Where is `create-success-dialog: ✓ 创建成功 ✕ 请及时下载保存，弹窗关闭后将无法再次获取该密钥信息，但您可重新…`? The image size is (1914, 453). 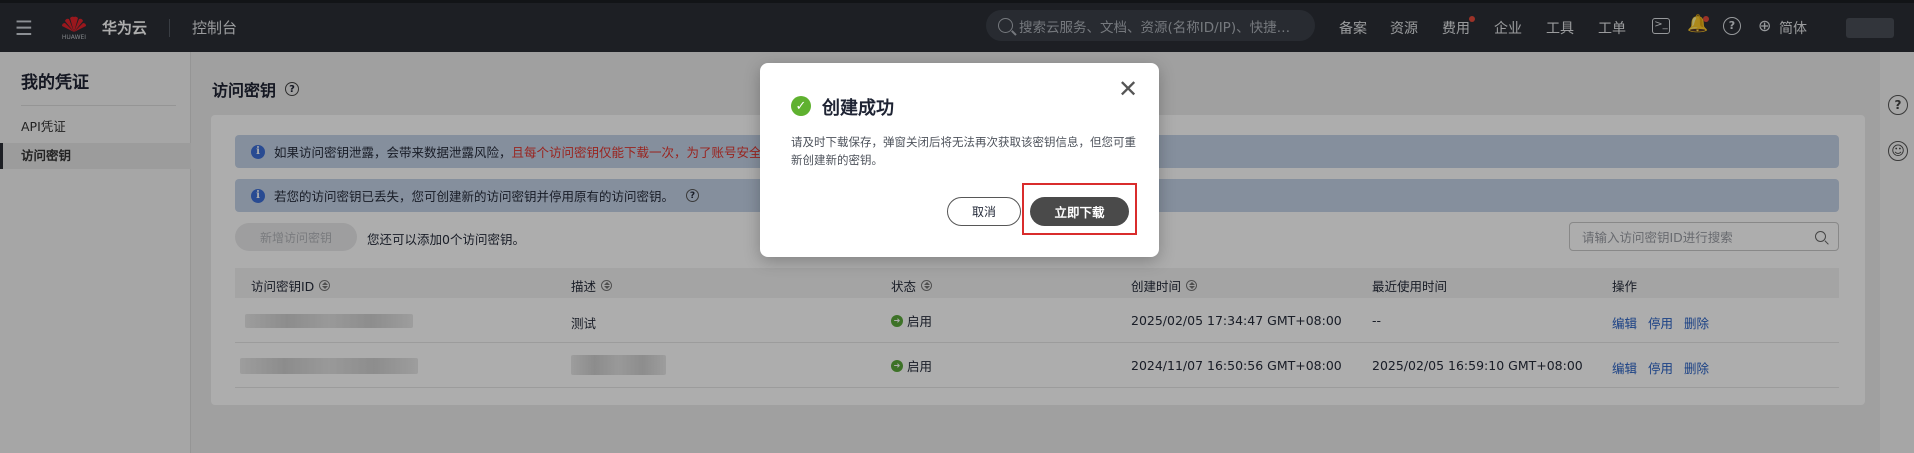
create-success-dialog: ✓ 创建成功 ✕ 请及时下载保存，弹窗关闭后将无法再次获取该密钥信息，但您可重新… is located at coordinates (959, 160).